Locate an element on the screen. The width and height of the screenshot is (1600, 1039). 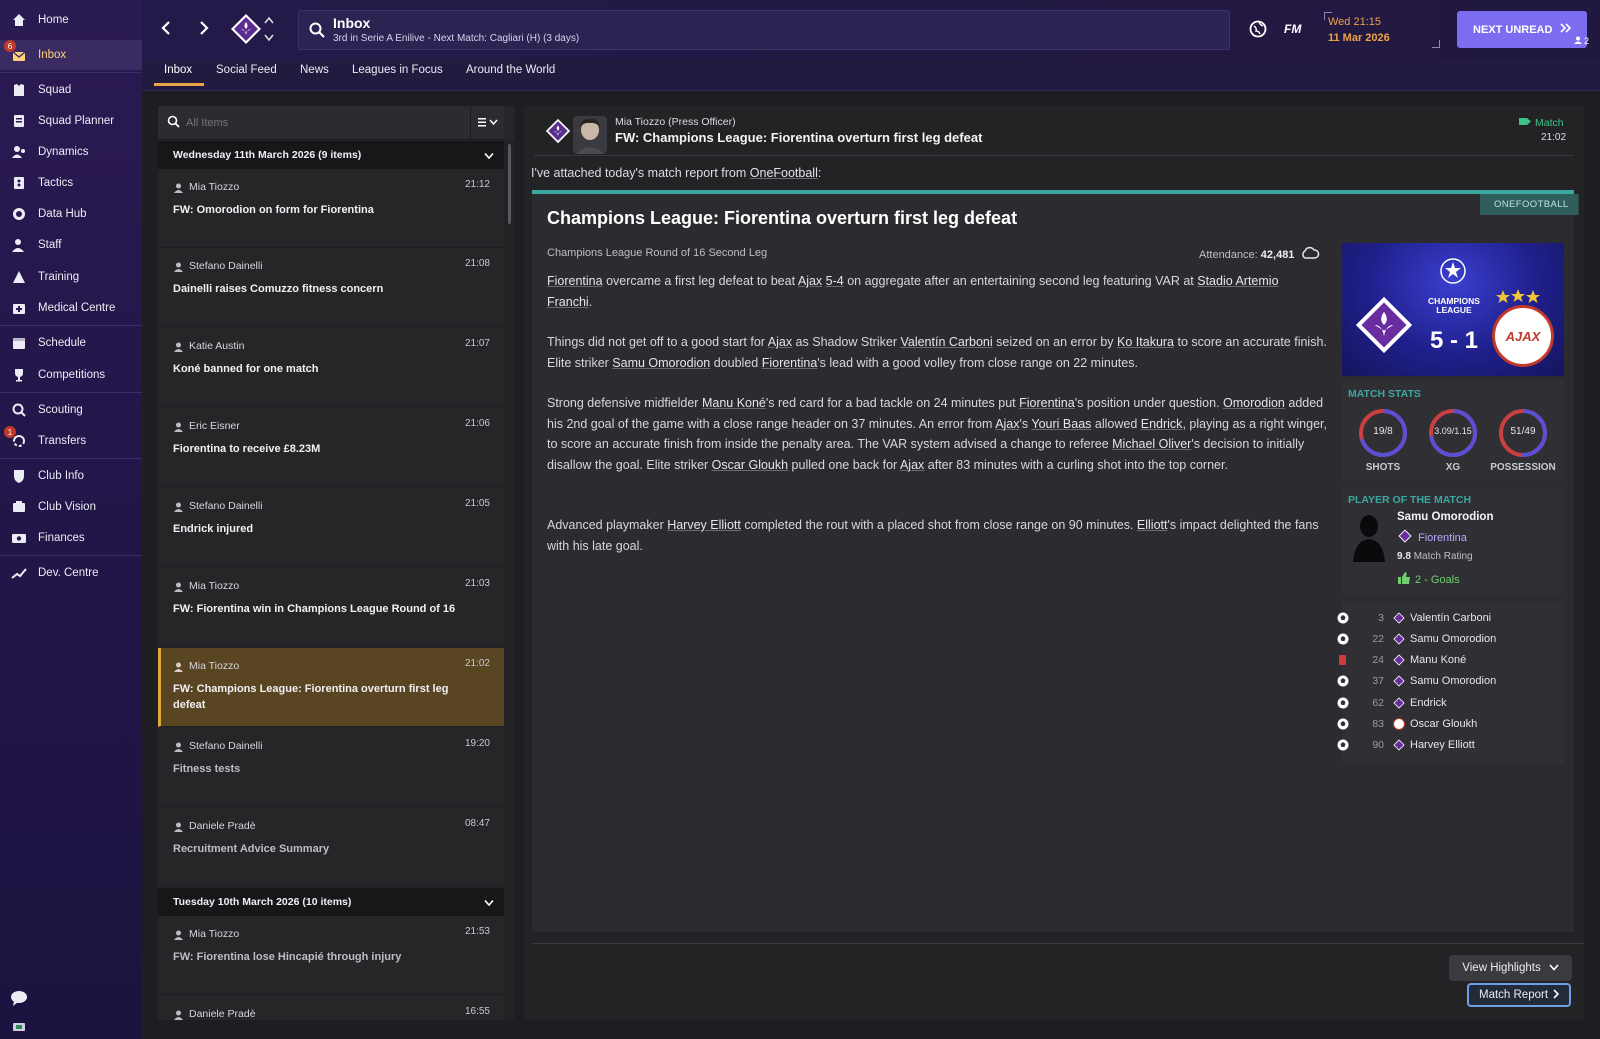
sidebar-item-transfers: Transfers is located at coordinates (71, 441).